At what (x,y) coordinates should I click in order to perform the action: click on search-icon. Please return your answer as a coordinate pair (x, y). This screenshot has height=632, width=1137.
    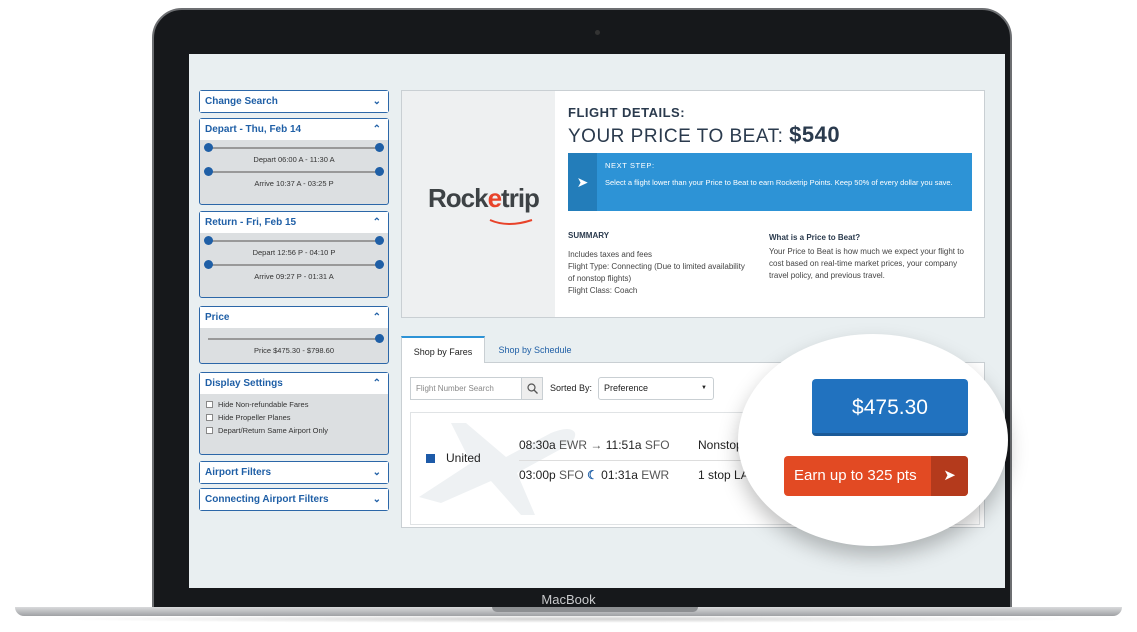
    Looking at the image, I should click on (532, 388).